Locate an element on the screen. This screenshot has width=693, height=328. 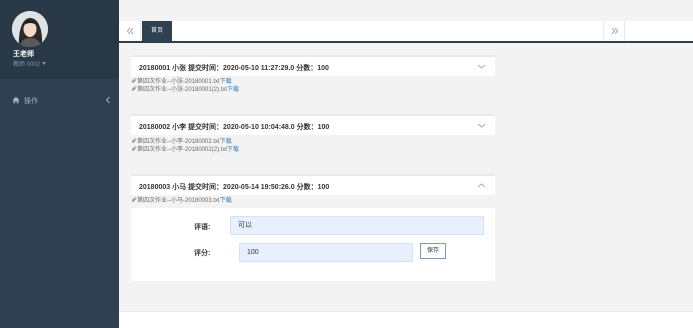
file-path: 第四次作业--小马-20180003.txt is located at coordinates (178, 201).